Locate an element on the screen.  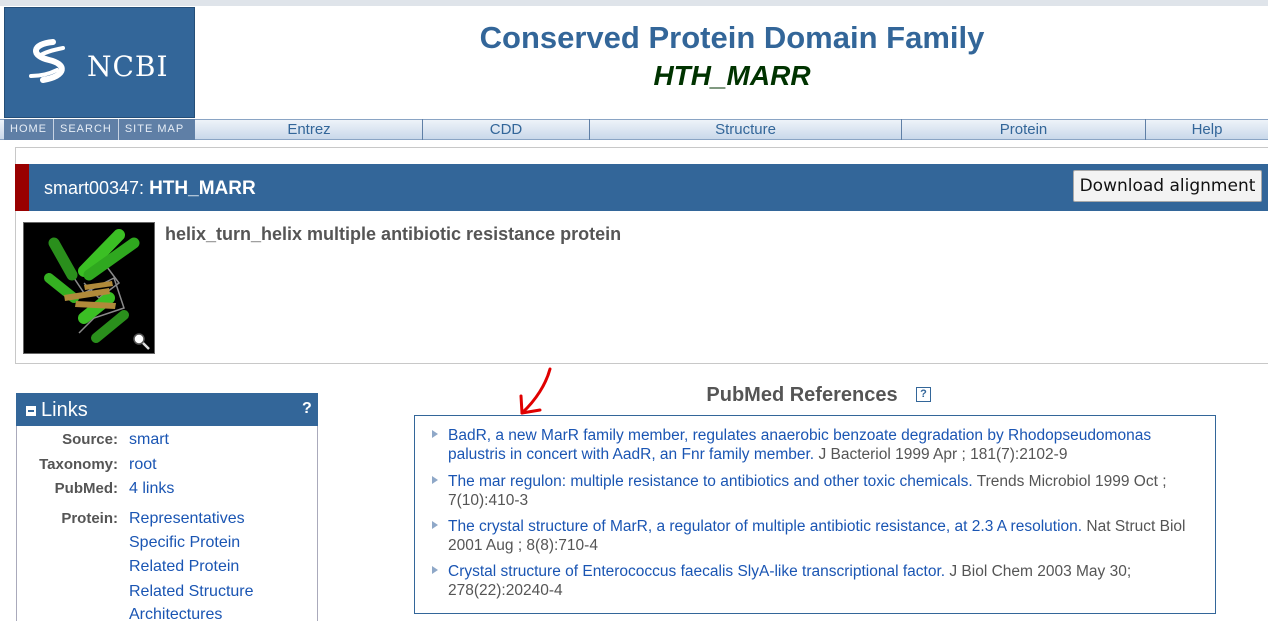
record-title: smart00347: HTH_MARR is located at coordinates (150, 189).